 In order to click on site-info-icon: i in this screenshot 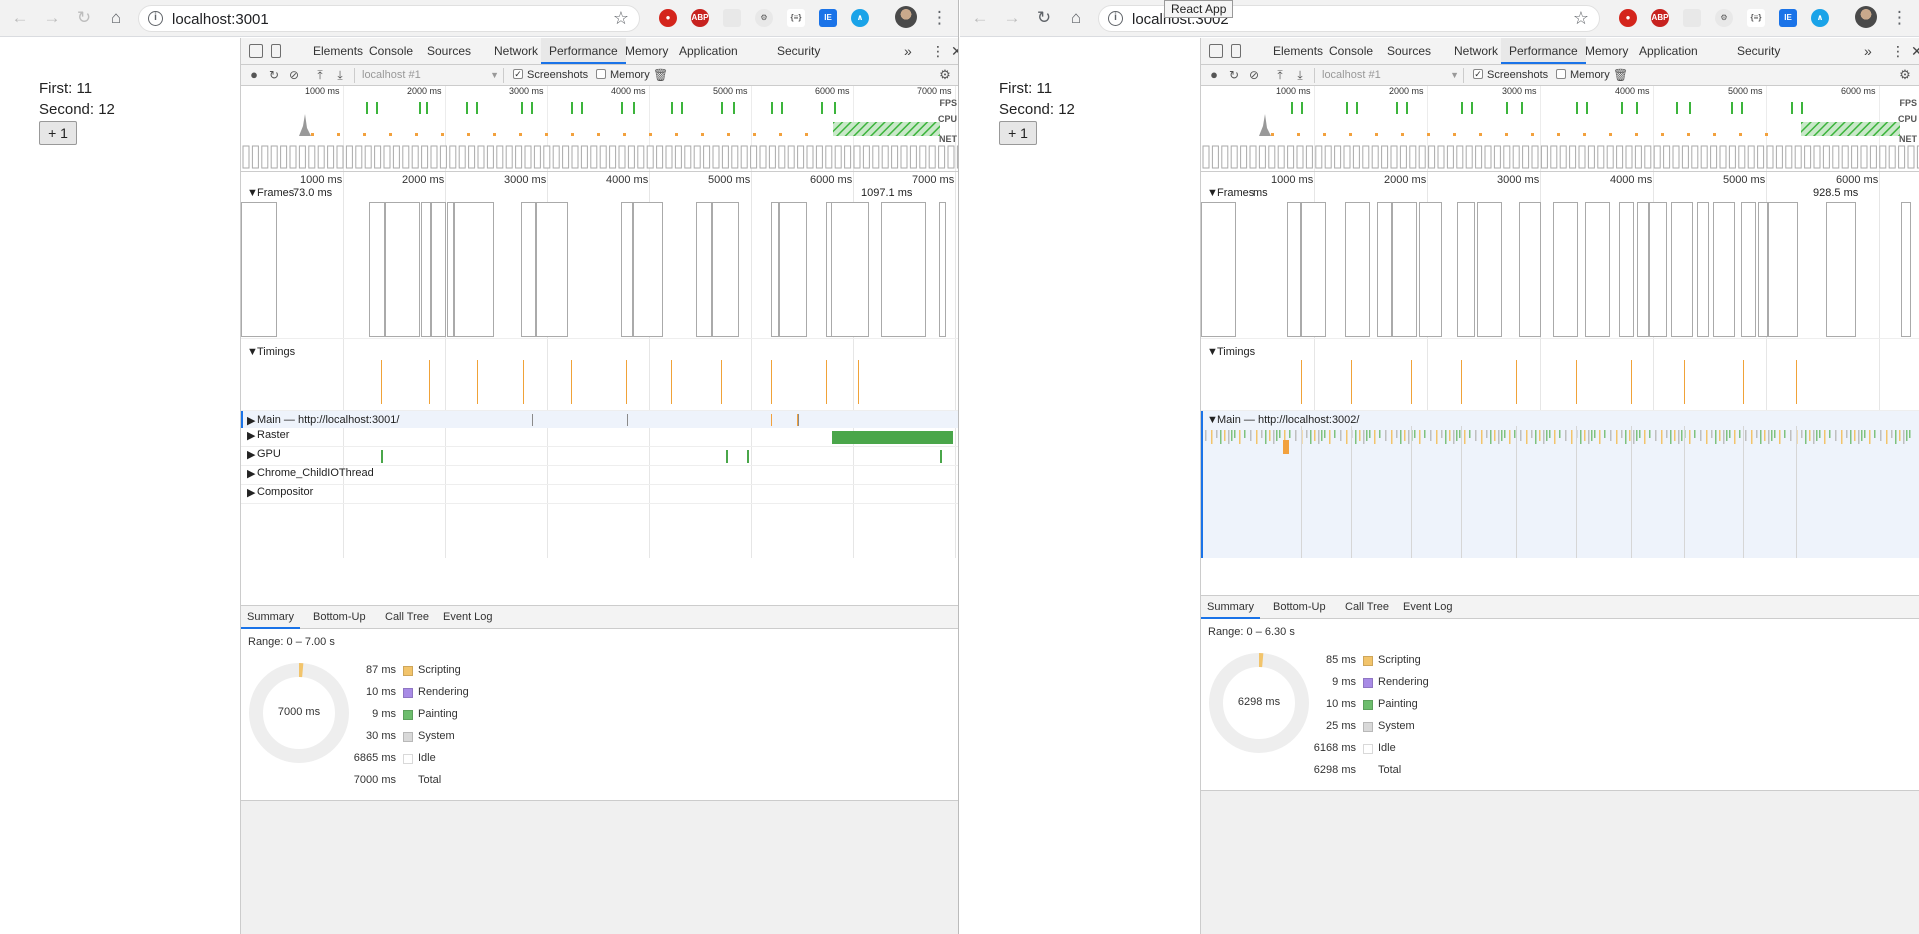, I will do `click(155, 18)`.